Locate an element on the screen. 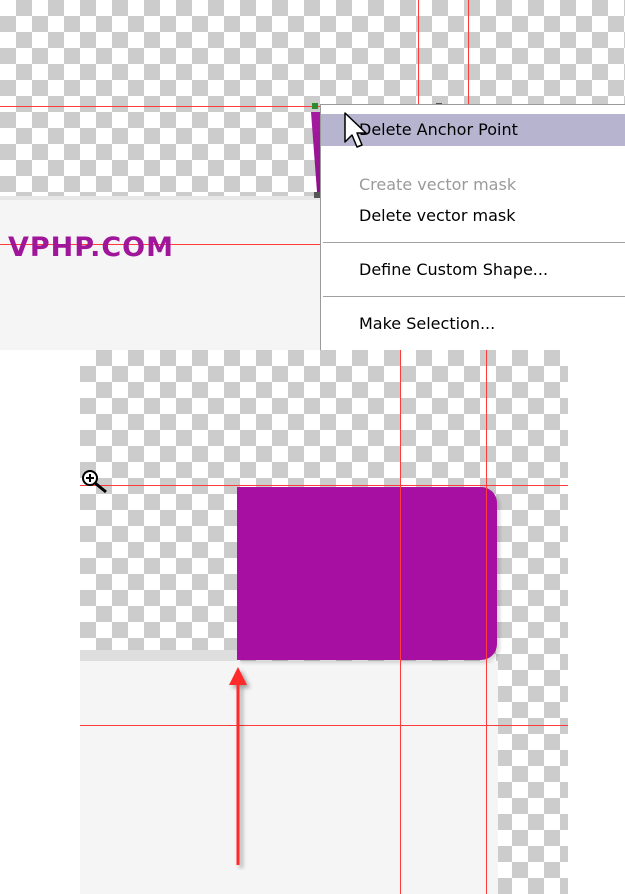 This screenshot has width=625, height=894. menu-item-create-vector-mask: Create vector mask is located at coordinates (438, 184).